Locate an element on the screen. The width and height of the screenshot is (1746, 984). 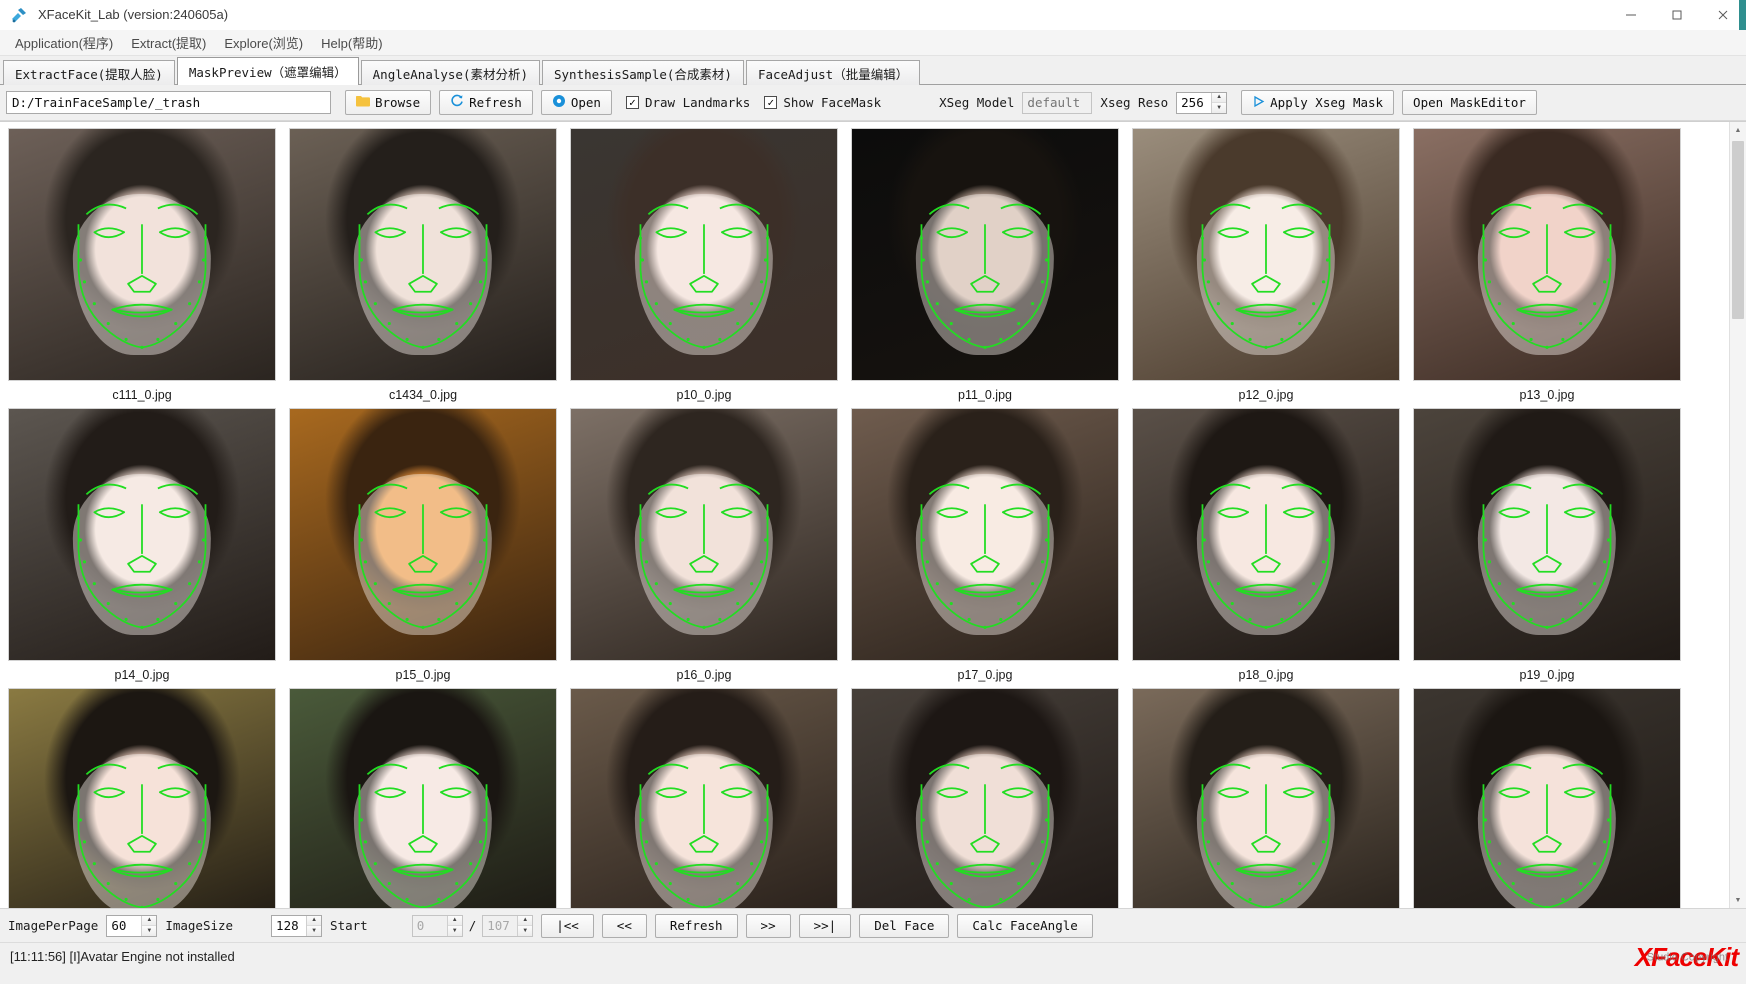
gallery-item: p14_0.jpg is located at coordinates (142, 548).